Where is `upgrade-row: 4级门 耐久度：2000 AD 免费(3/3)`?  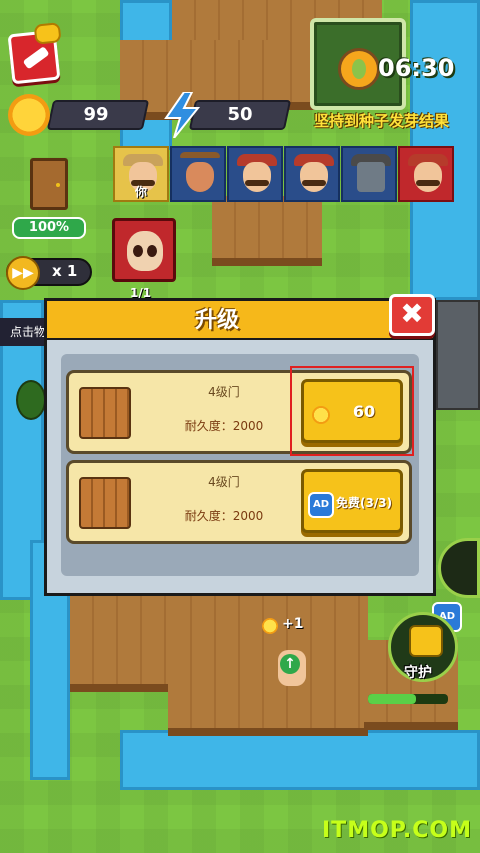 upgrade-row: 4级门 耐久度：2000 AD 免费(3/3) is located at coordinates (239, 502).